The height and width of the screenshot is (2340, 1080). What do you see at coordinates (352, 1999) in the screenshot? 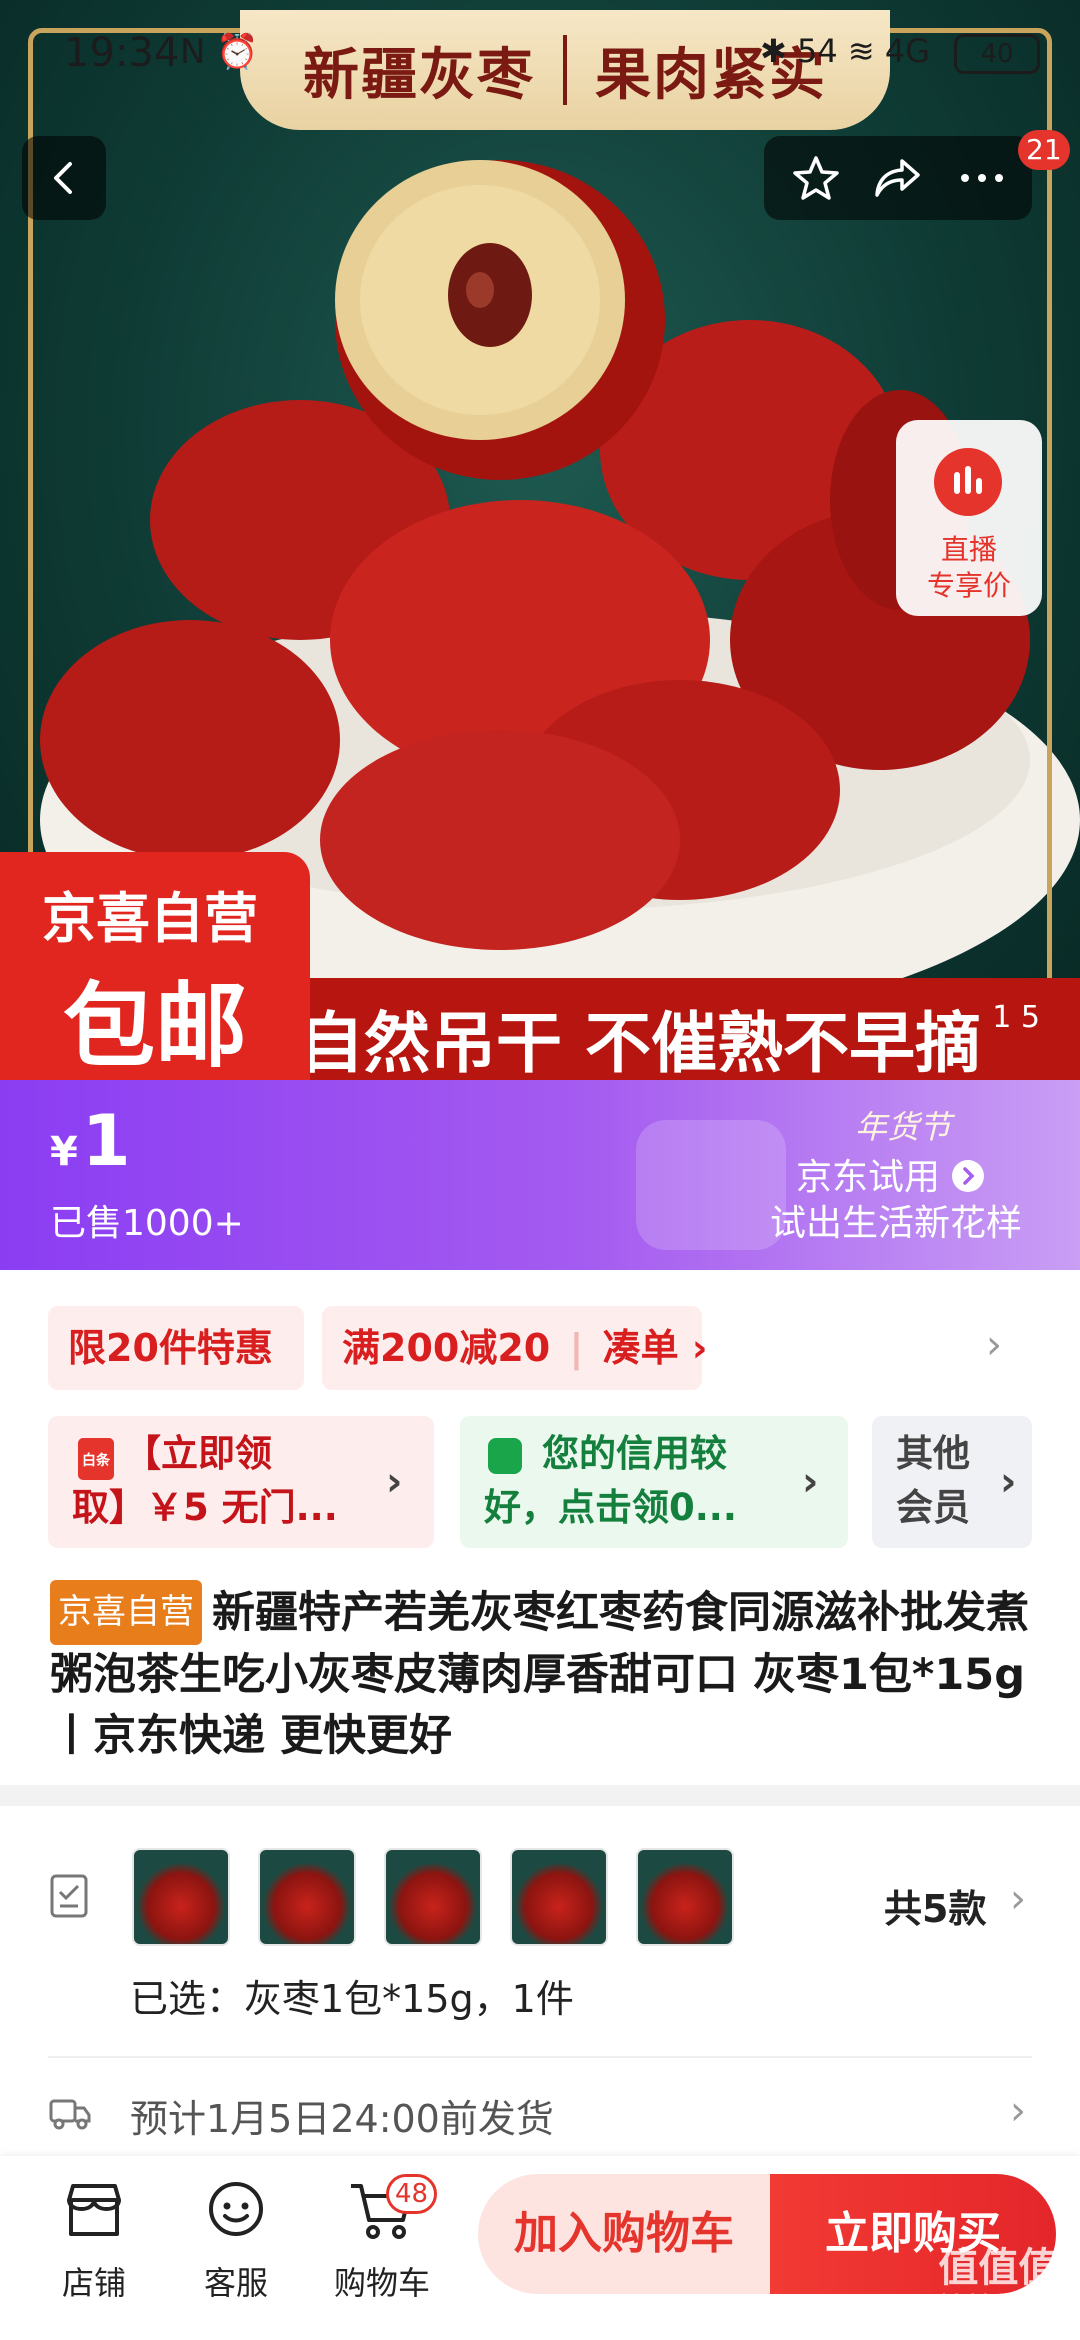
I see `selected-variant: 已选：灰枣1包*15g，1件` at bounding box center [352, 1999].